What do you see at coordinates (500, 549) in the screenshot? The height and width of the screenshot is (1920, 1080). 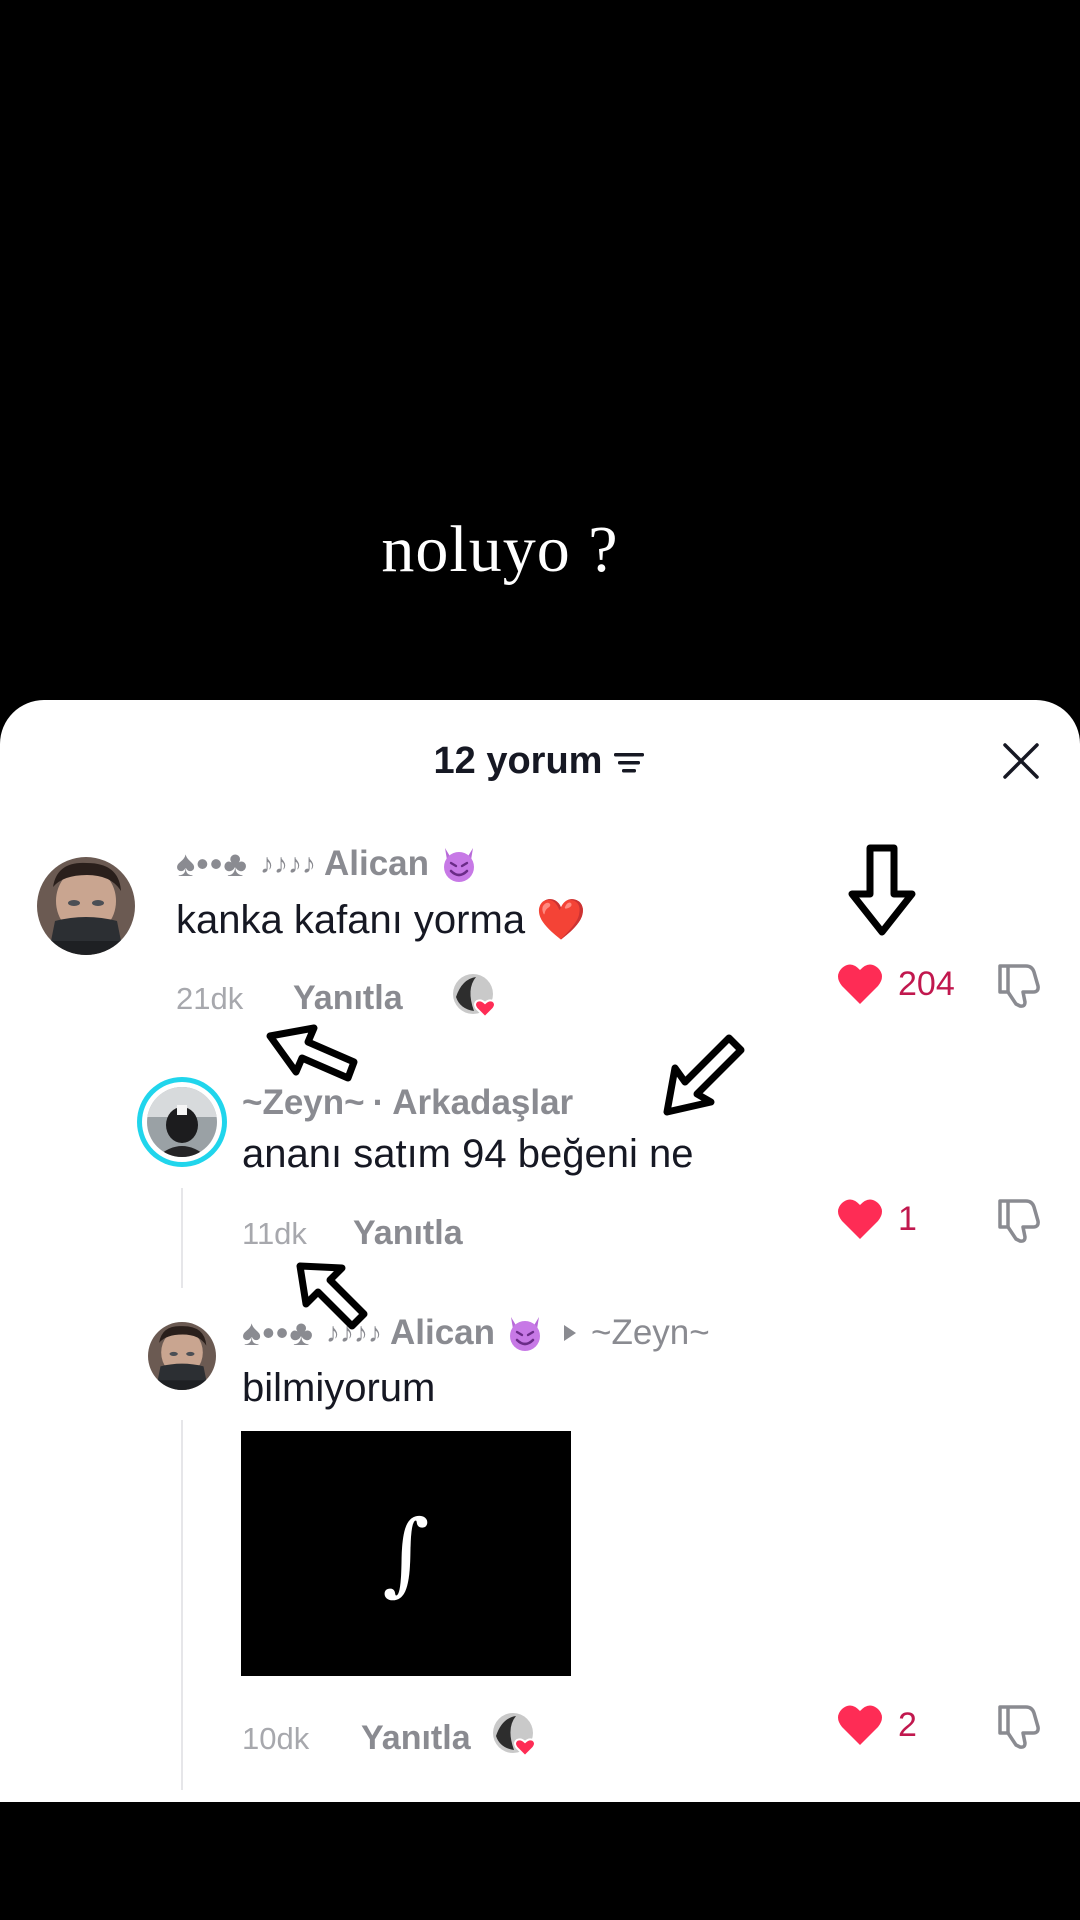 I see `video-caption: noluyo ?` at bounding box center [500, 549].